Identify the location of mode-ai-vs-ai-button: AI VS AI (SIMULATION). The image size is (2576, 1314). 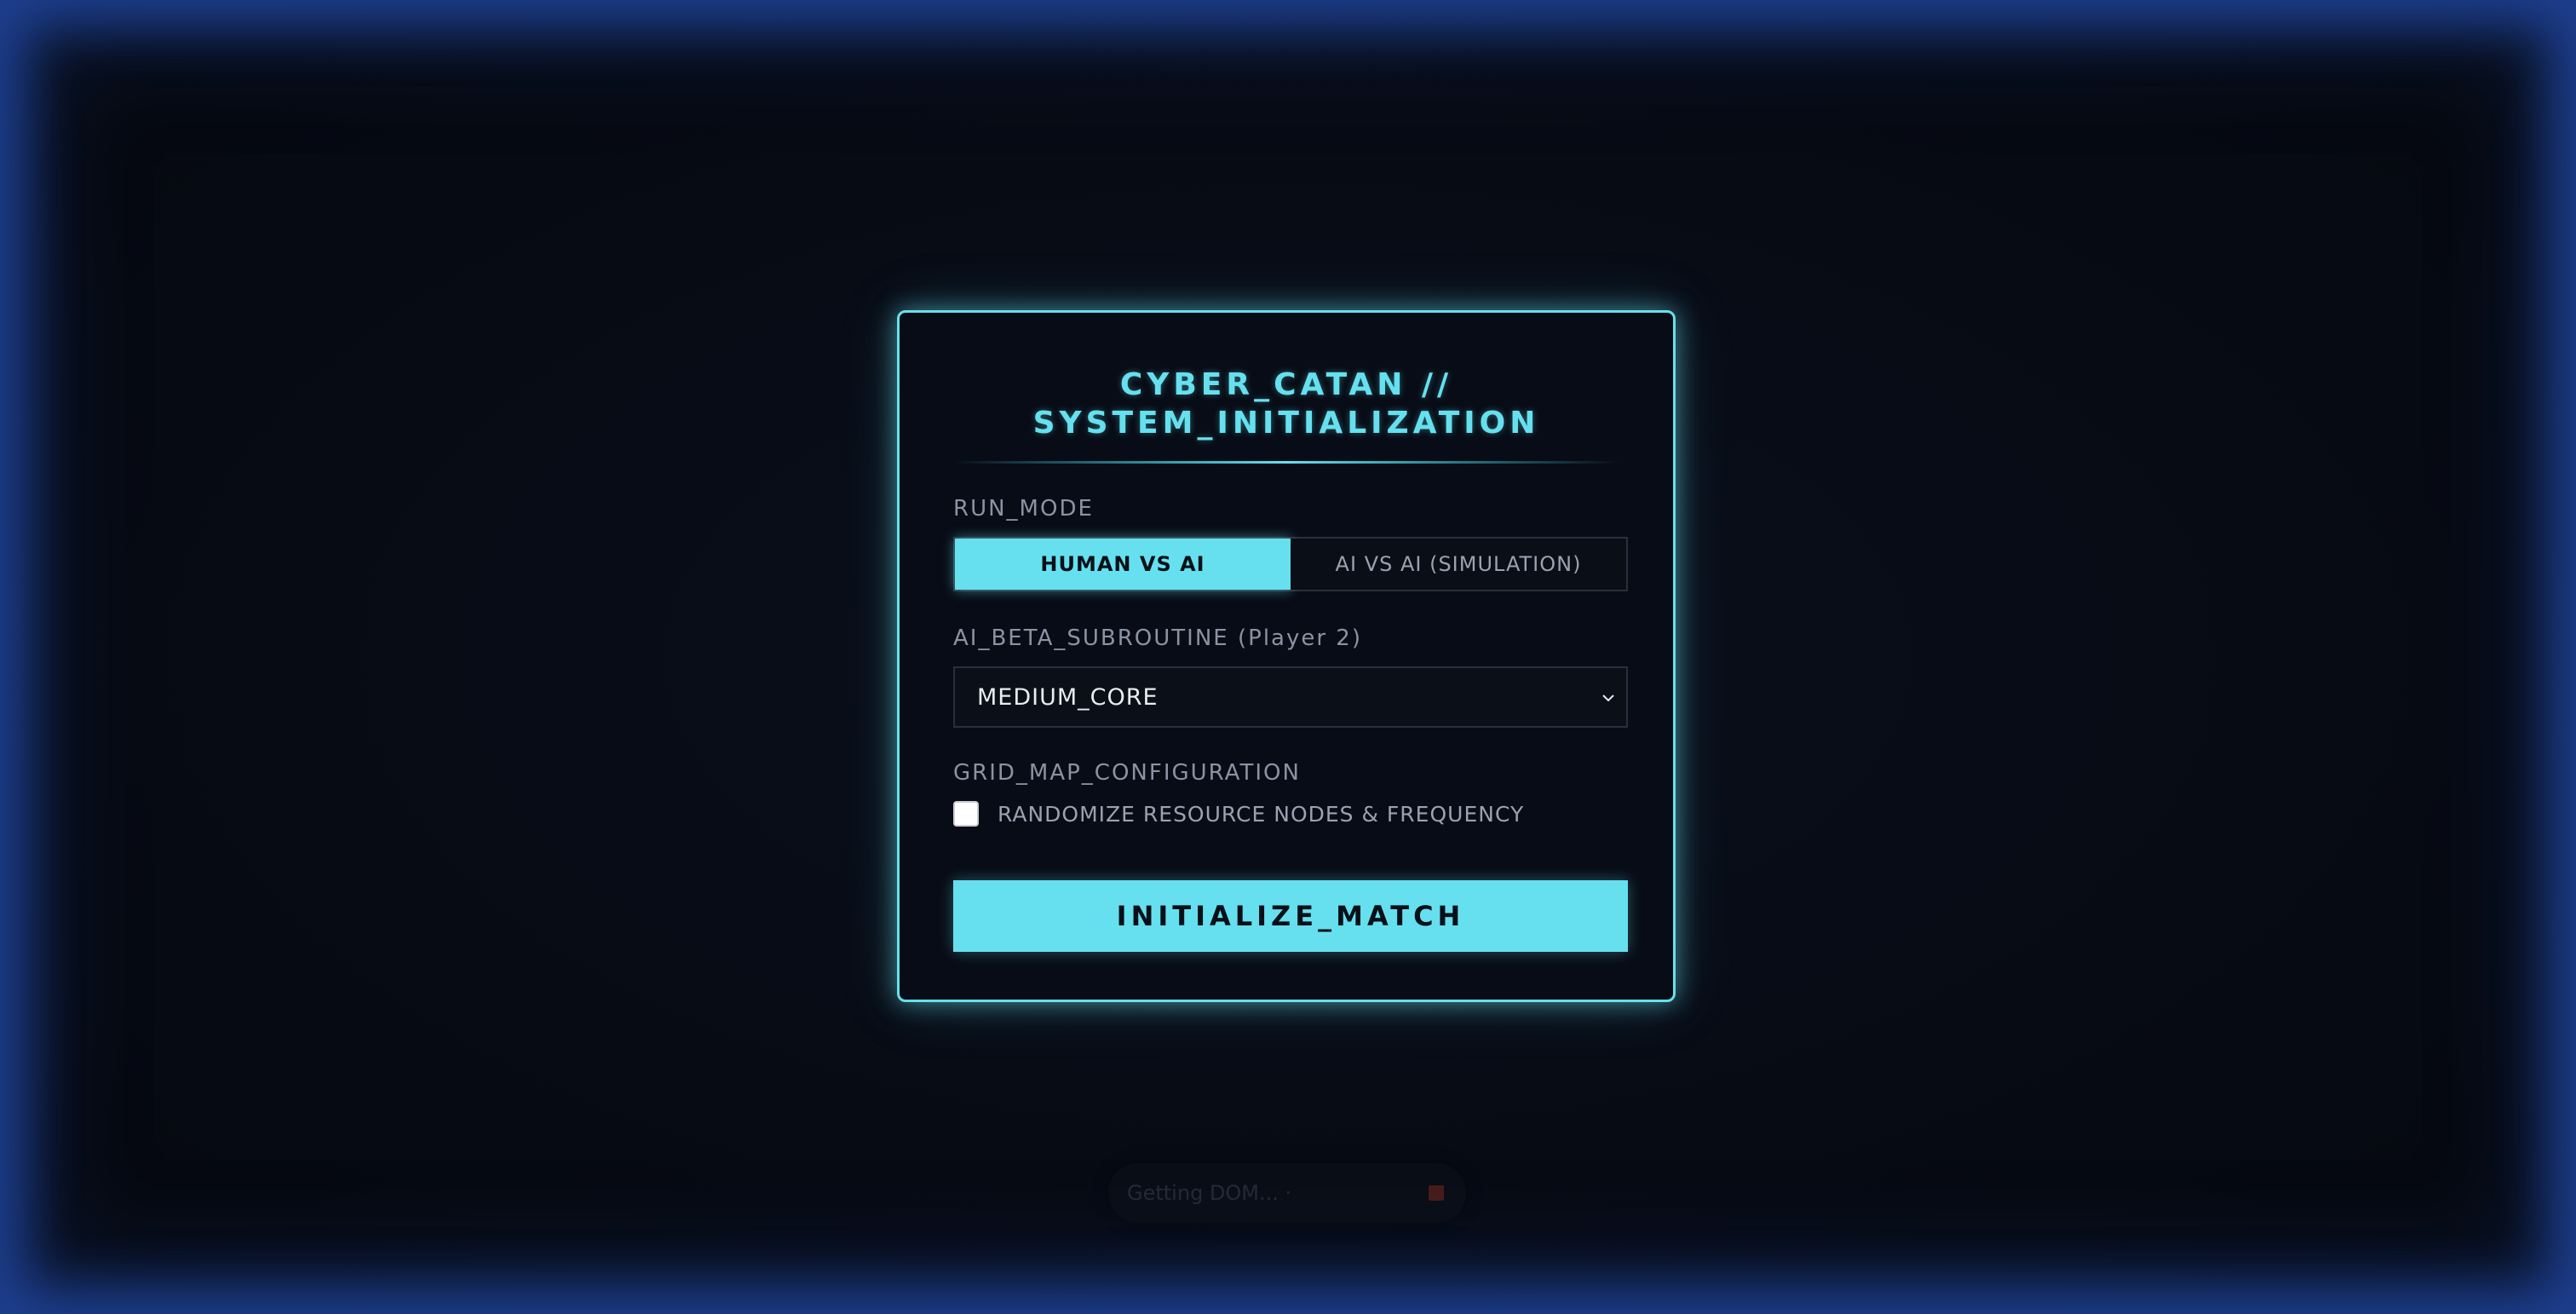
(1459, 564).